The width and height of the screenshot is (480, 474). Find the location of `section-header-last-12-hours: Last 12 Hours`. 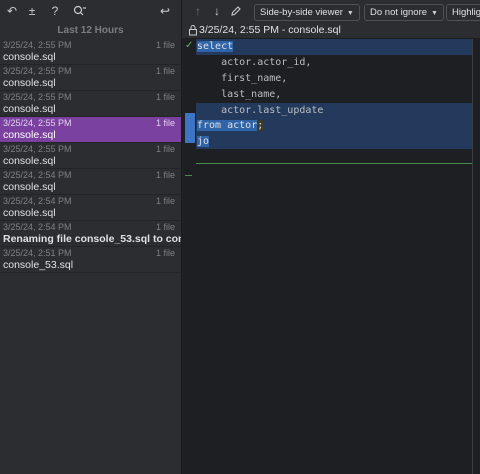

section-header-last-12-hours: Last 12 Hours is located at coordinates (90, 30).